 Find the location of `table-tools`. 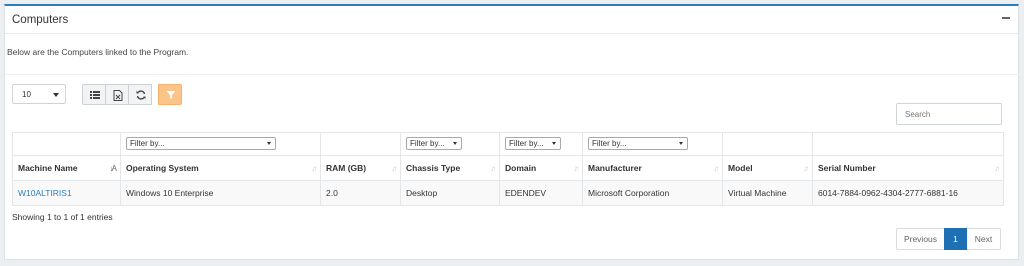

table-tools is located at coordinates (132, 94).